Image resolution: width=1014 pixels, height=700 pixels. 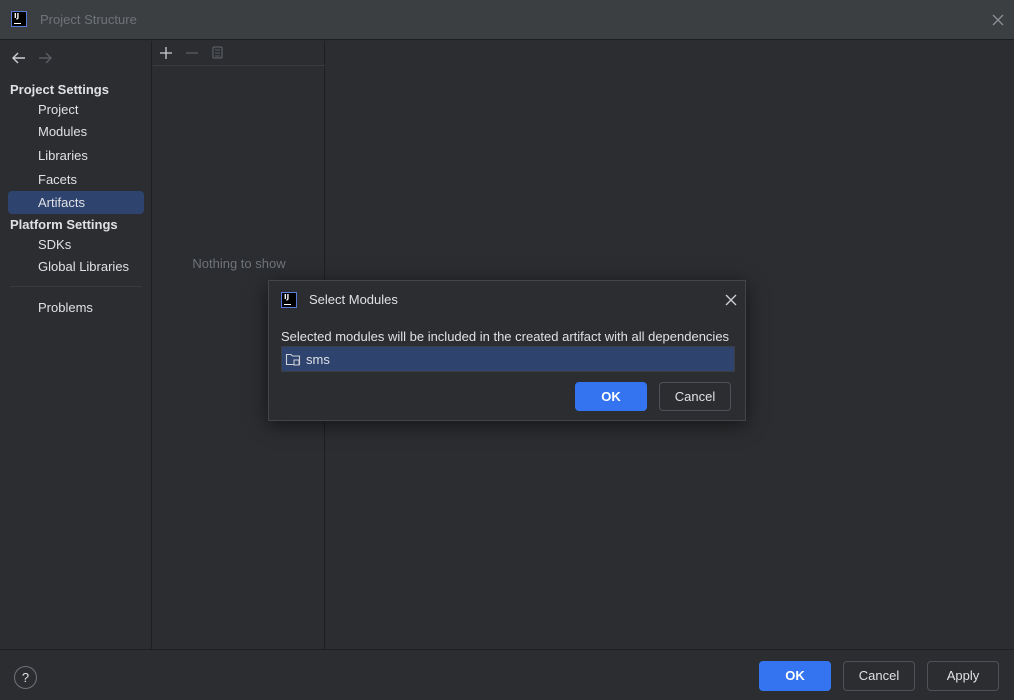 I want to click on empty-state-text: Nothing to show, so click(x=239, y=263).